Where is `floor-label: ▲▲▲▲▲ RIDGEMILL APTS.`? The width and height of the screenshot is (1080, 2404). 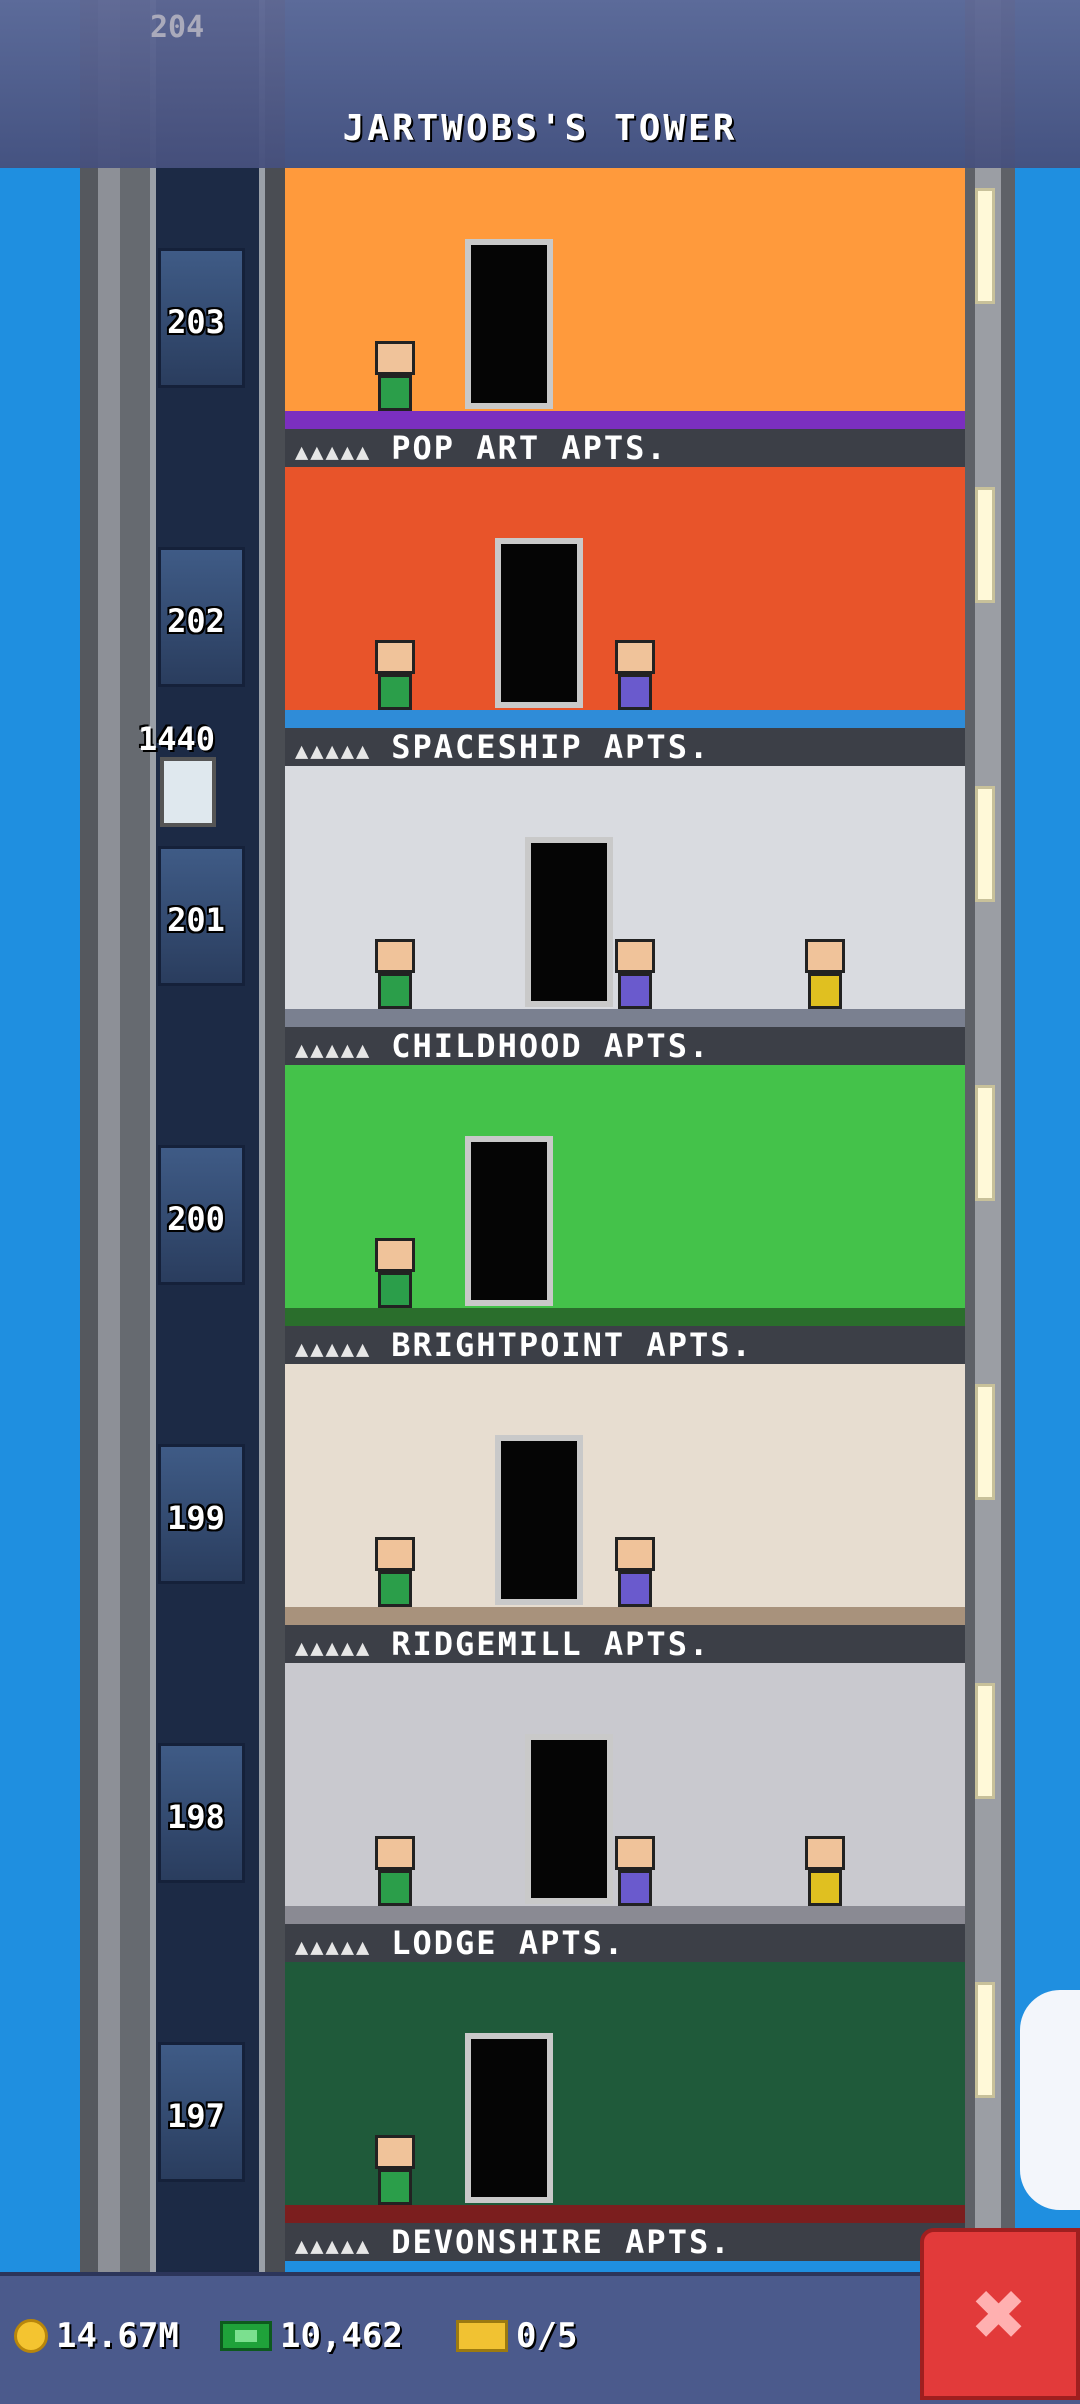
floor-label: ▲▲▲▲▲ RIDGEMILL APTS. is located at coordinates (625, 1644).